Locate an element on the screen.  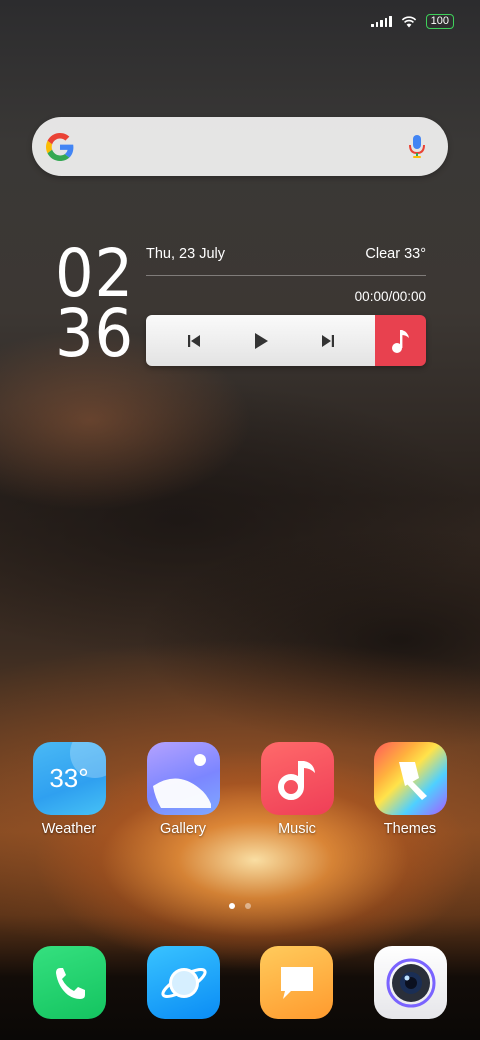
weather-temp: 33° is located at coordinates (69, 778).